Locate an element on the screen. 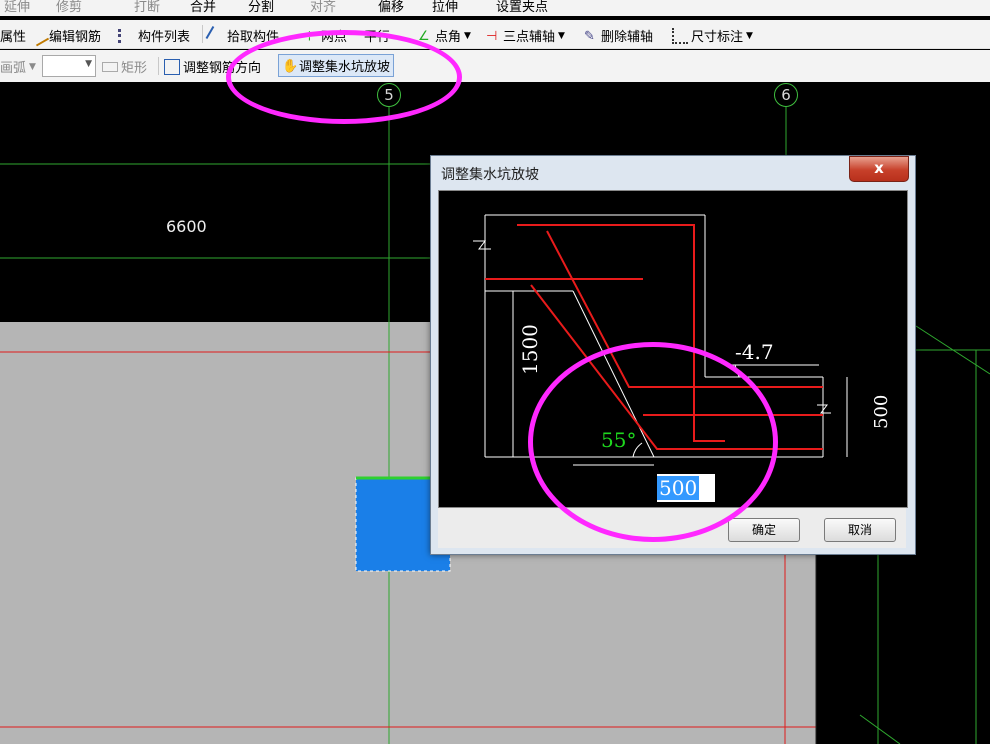 This screenshot has height=744, width=990. tool-merge: 合并 is located at coordinates (203, 7).